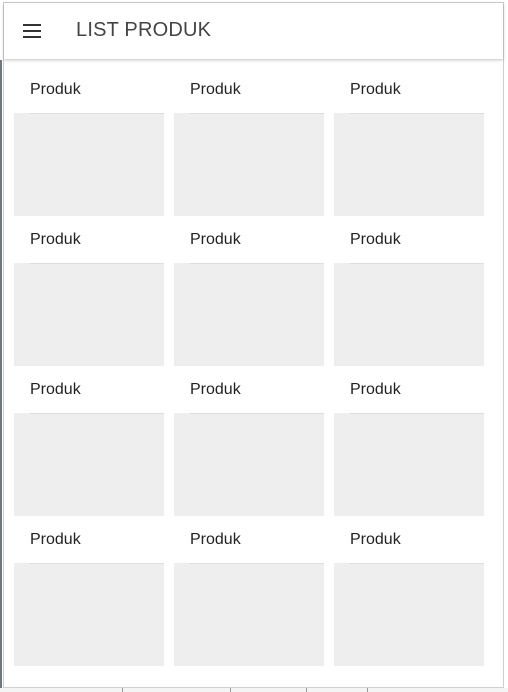 This screenshot has width=508, height=692. Describe the element at coordinates (254, 690) in the screenshot. I see `bottom-strip` at that location.